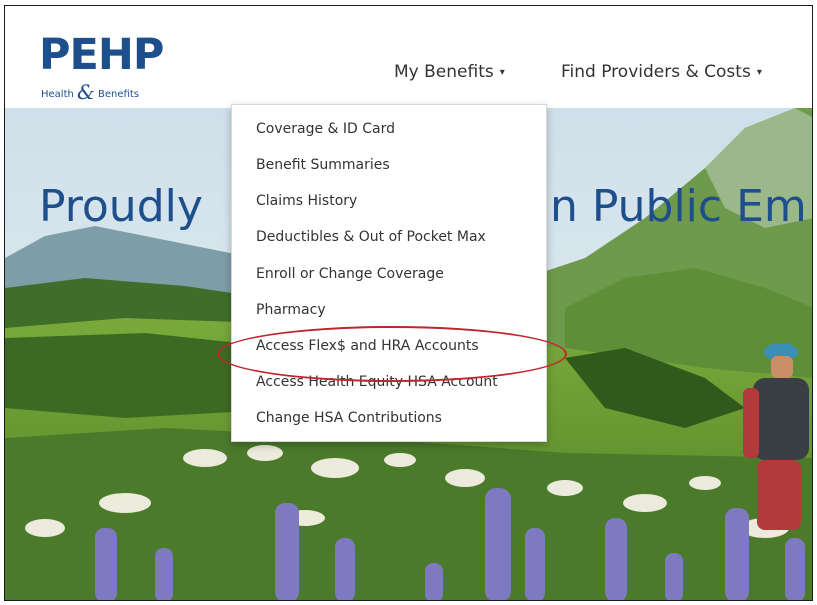 Image resolution: width=817 pixels, height=605 pixels. I want to click on menu-item-enroll-change-coverage: Enroll or Change Coverage, so click(350, 274).